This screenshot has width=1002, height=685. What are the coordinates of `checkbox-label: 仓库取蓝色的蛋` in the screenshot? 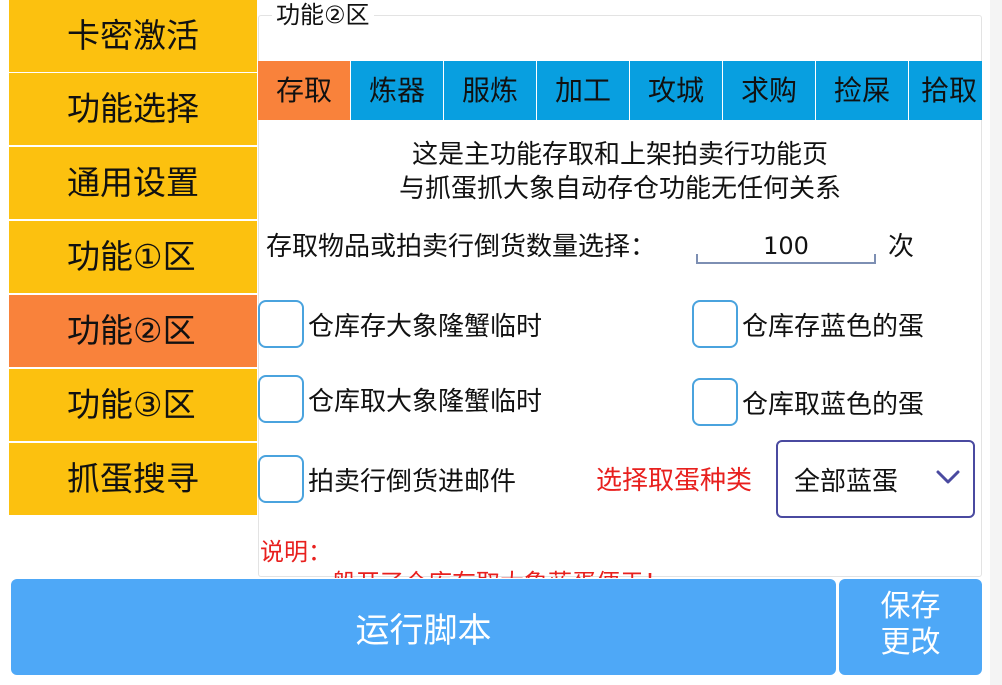 It's located at (833, 404).